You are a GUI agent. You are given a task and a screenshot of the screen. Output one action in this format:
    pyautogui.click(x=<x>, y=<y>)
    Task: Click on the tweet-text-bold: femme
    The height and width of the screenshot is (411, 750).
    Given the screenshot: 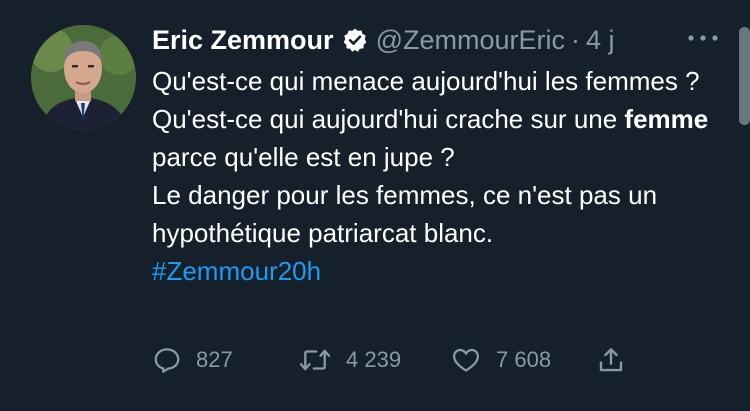 What is the action you would take?
    pyautogui.click(x=666, y=119)
    